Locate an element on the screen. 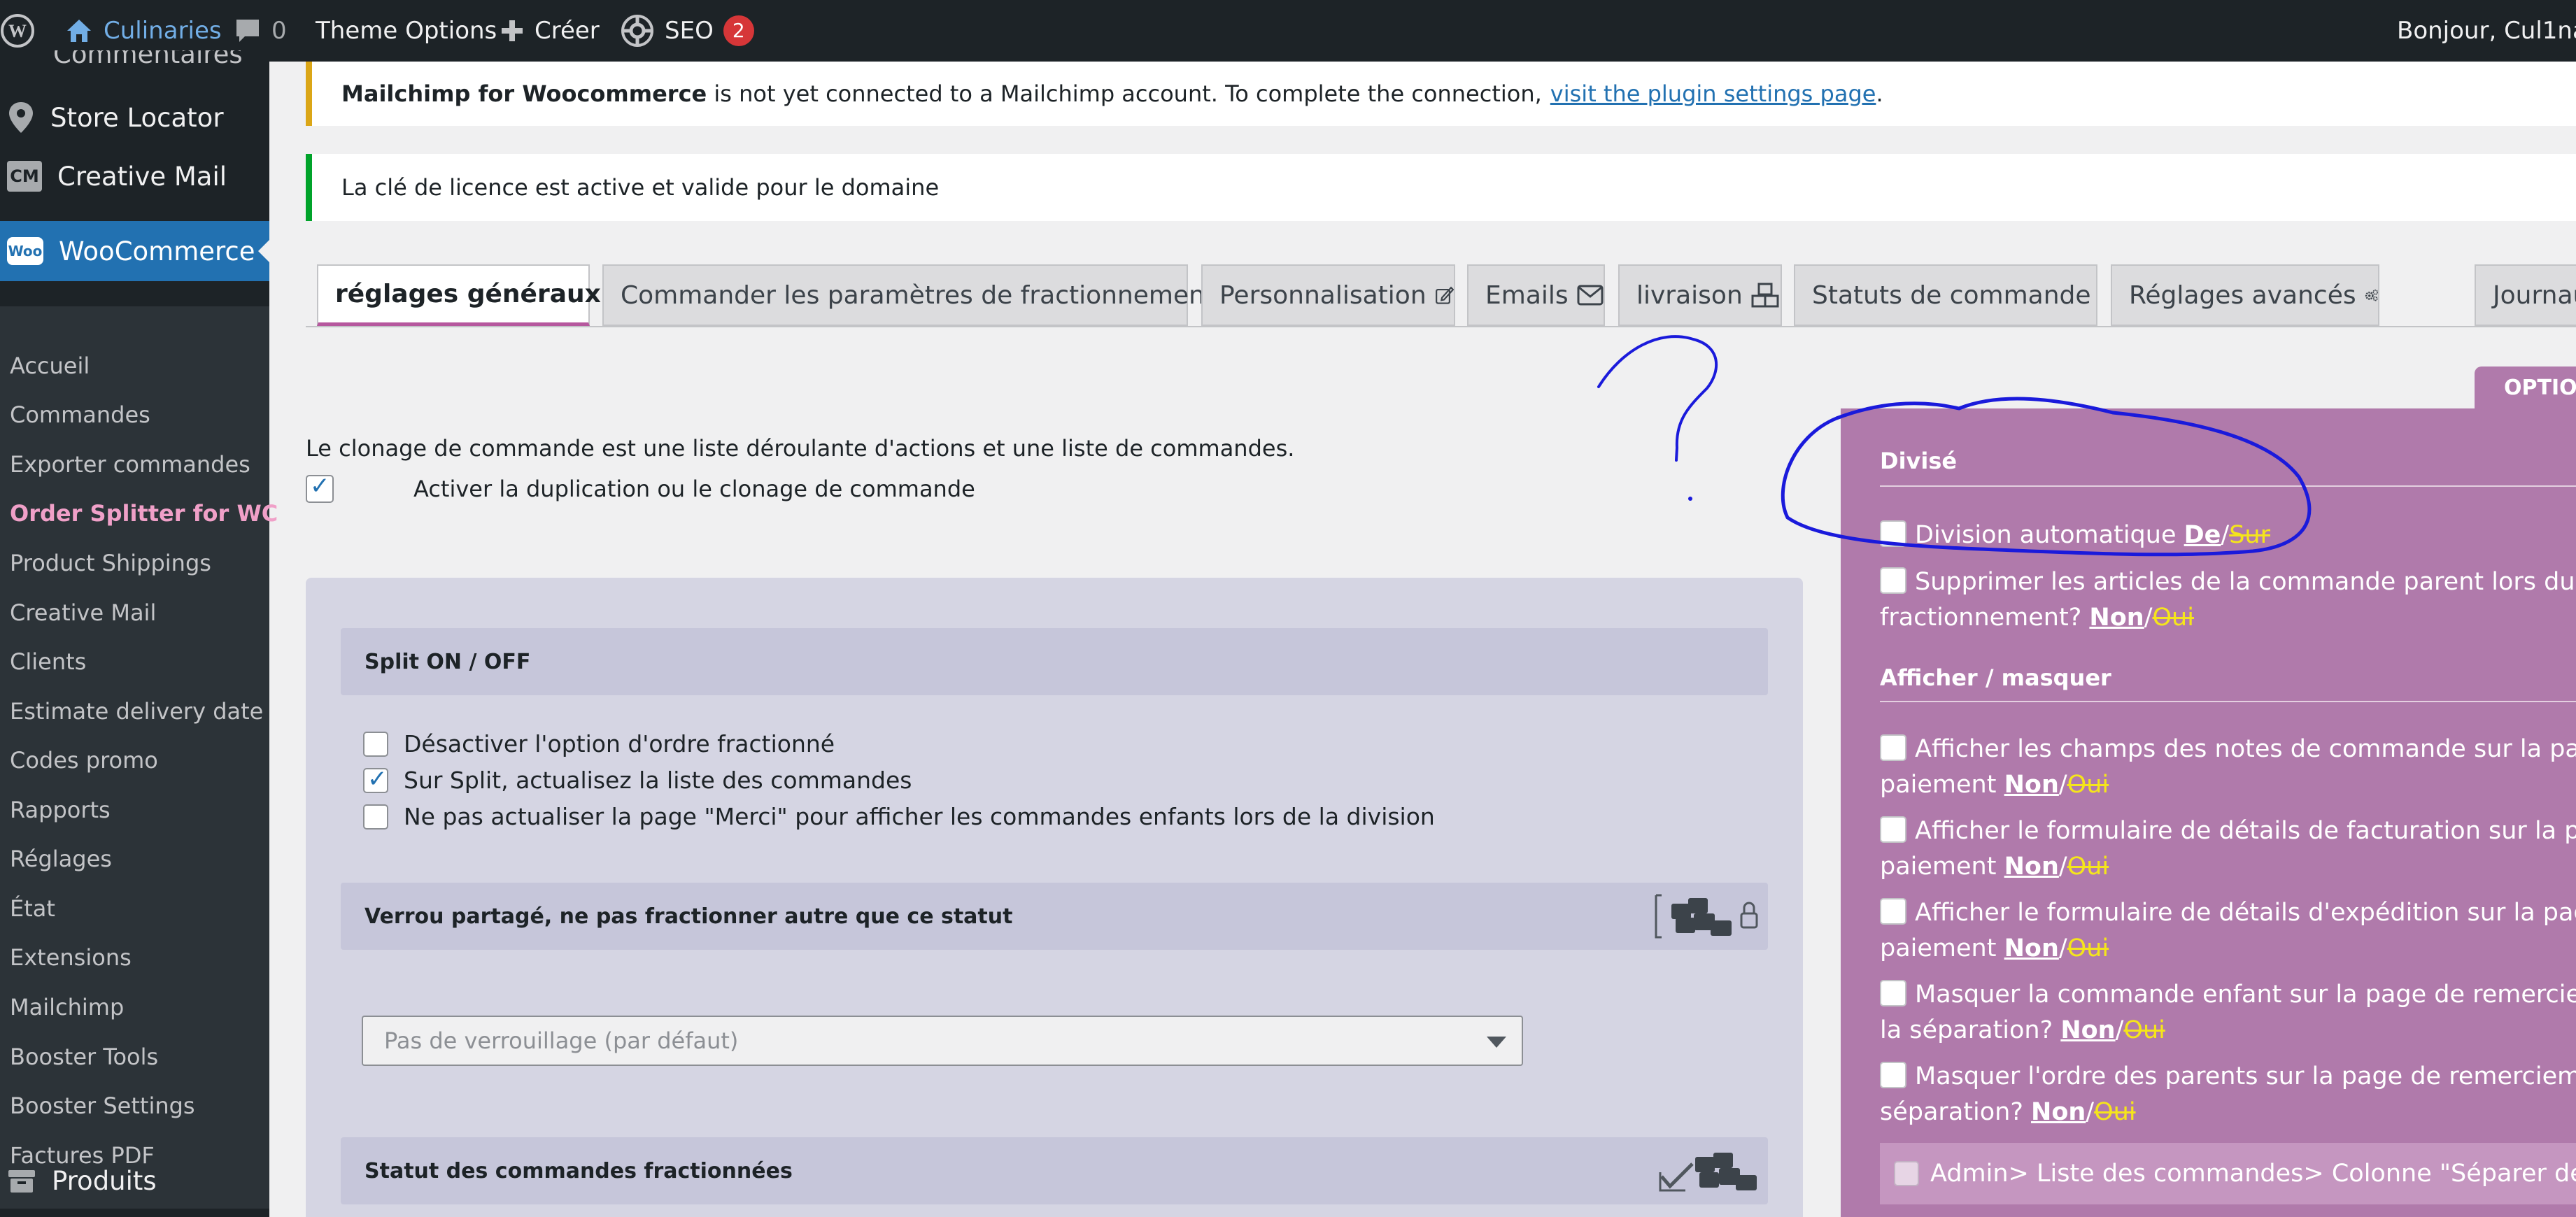 The height and width of the screenshot is (1217, 2576). submenu-item: Estimate delivery date is located at coordinates (136, 711).